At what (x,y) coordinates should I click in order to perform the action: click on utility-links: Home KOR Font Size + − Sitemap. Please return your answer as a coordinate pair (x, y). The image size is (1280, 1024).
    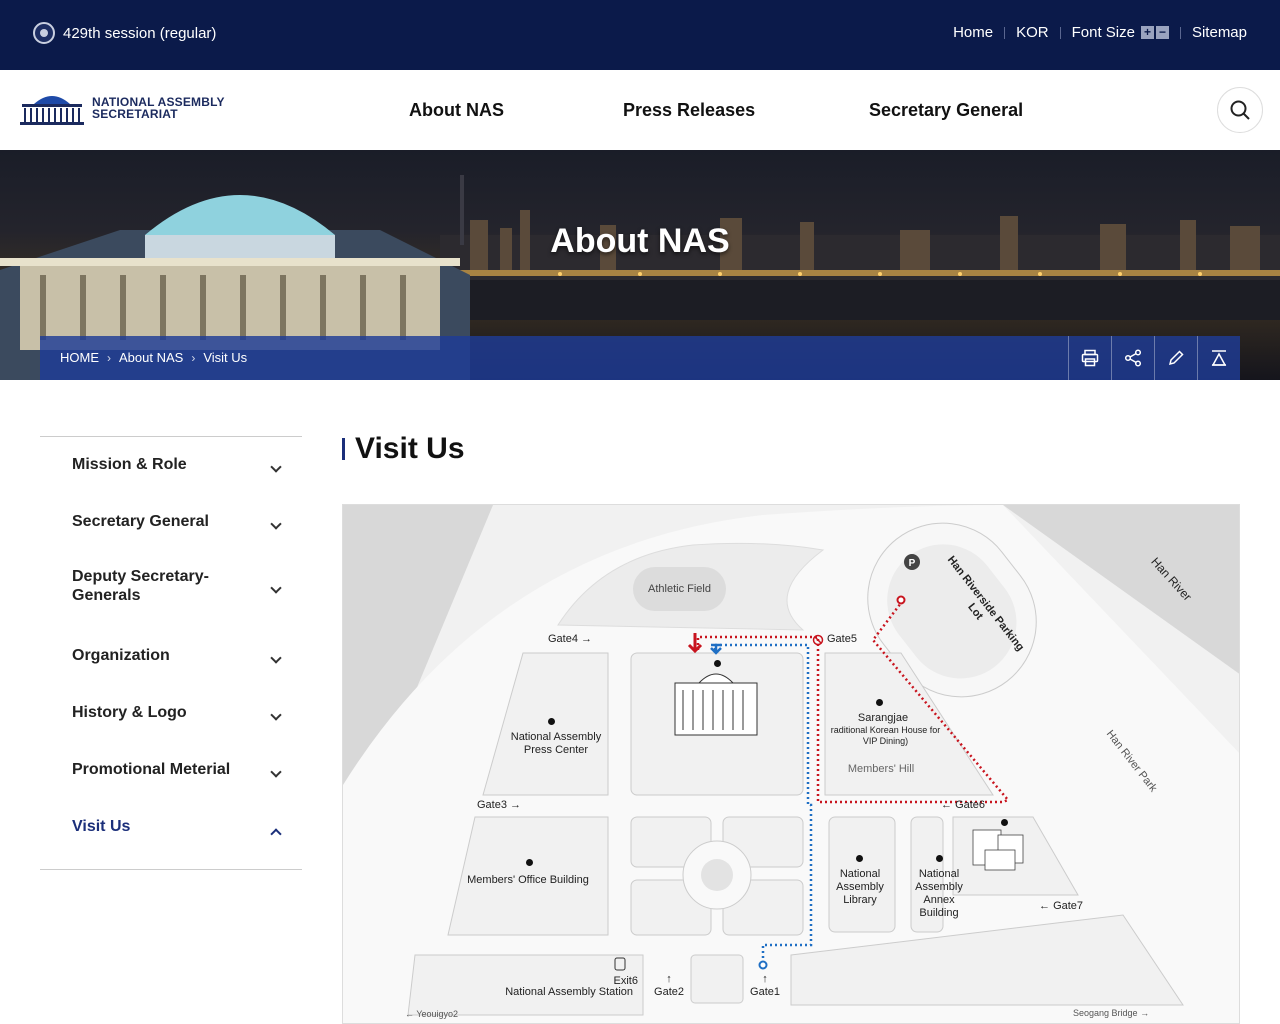
    Looking at the image, I should click on (1100, 32).